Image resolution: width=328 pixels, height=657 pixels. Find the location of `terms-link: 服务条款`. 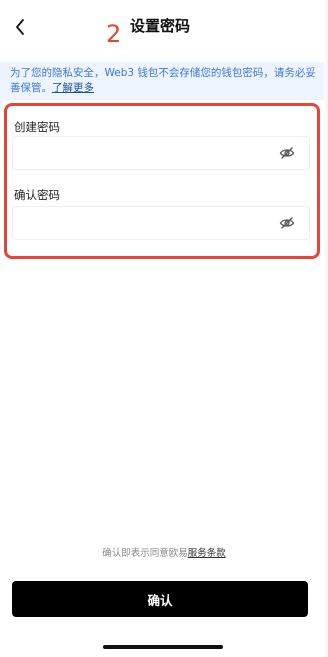

terms-link: 服务条款 is located at coordinates (207, 553).